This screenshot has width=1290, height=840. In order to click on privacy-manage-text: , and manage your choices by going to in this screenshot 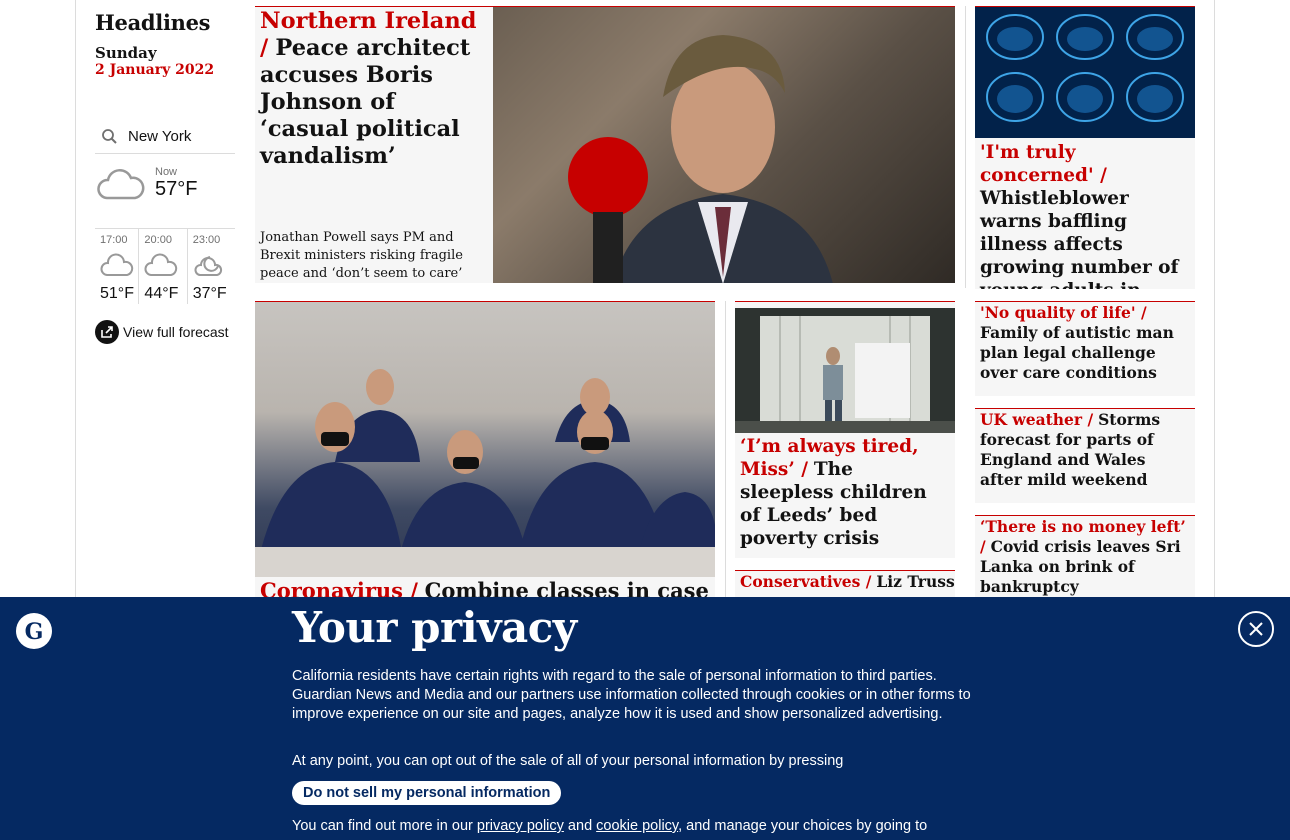, I will do `click(803, 826)`.